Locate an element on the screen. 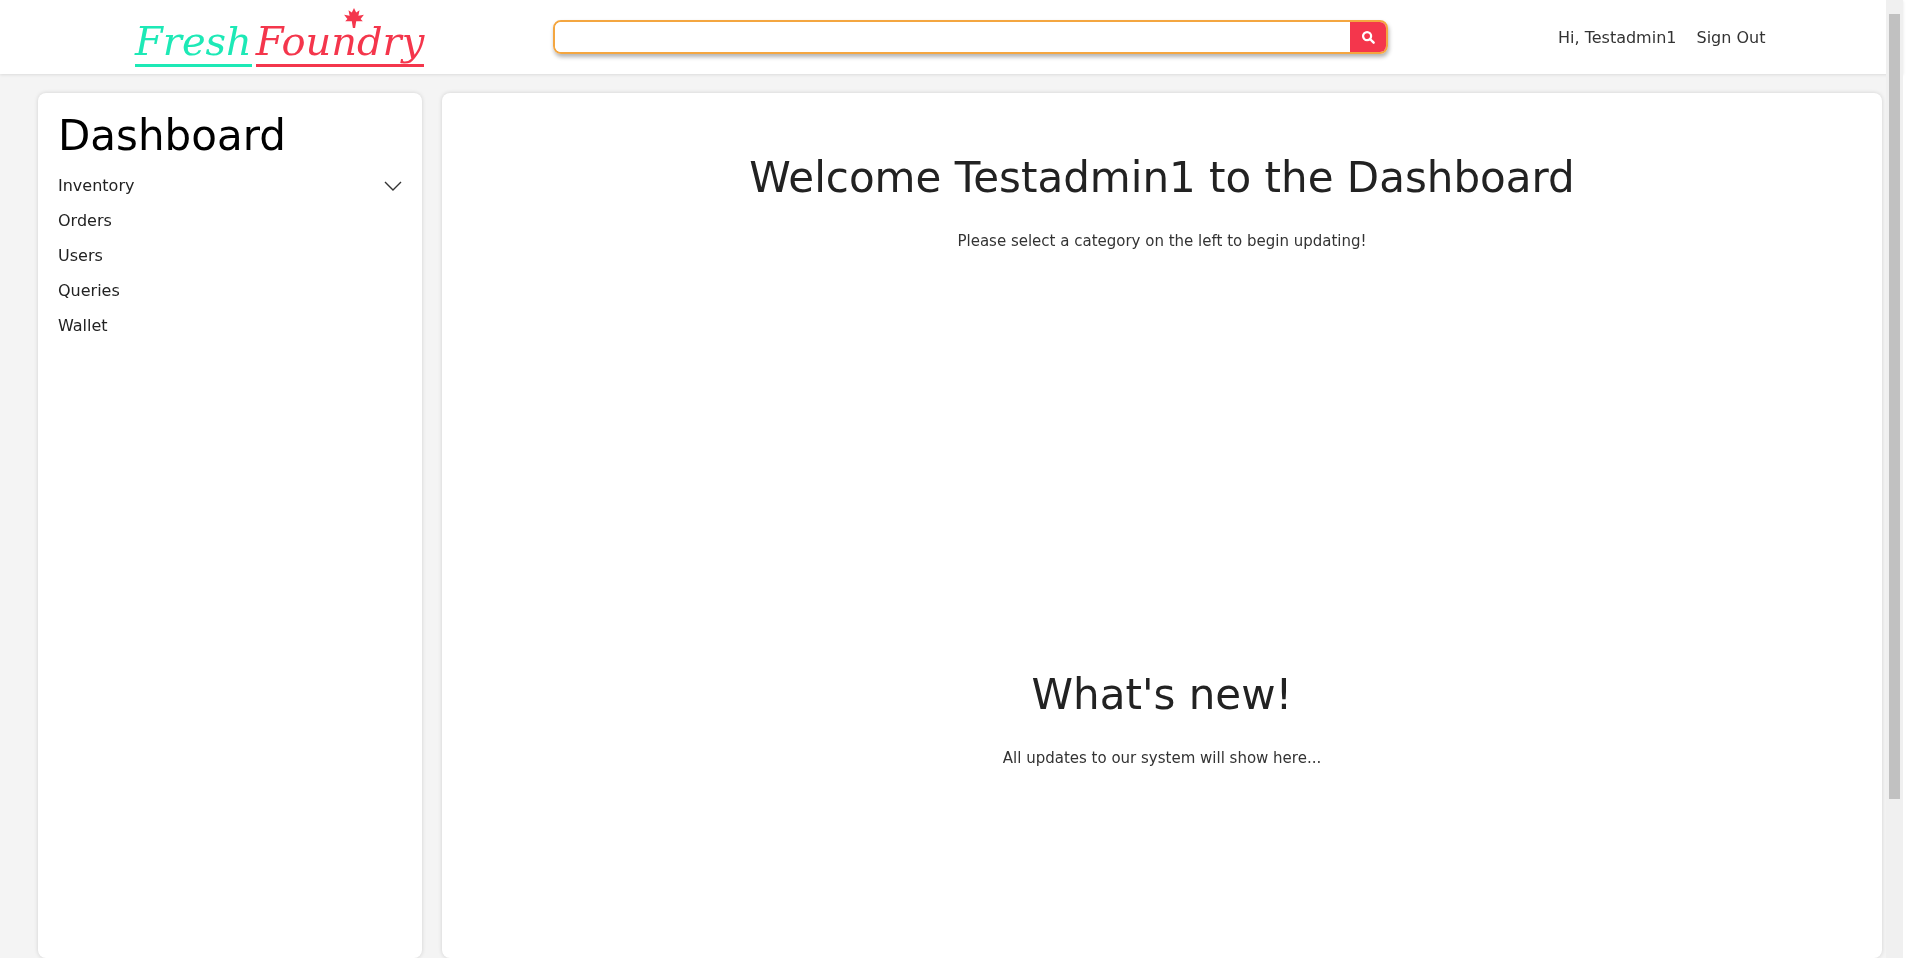 The width and height of the screenshot is (1920, 958). search-button is located at coordinates (1368, 37).